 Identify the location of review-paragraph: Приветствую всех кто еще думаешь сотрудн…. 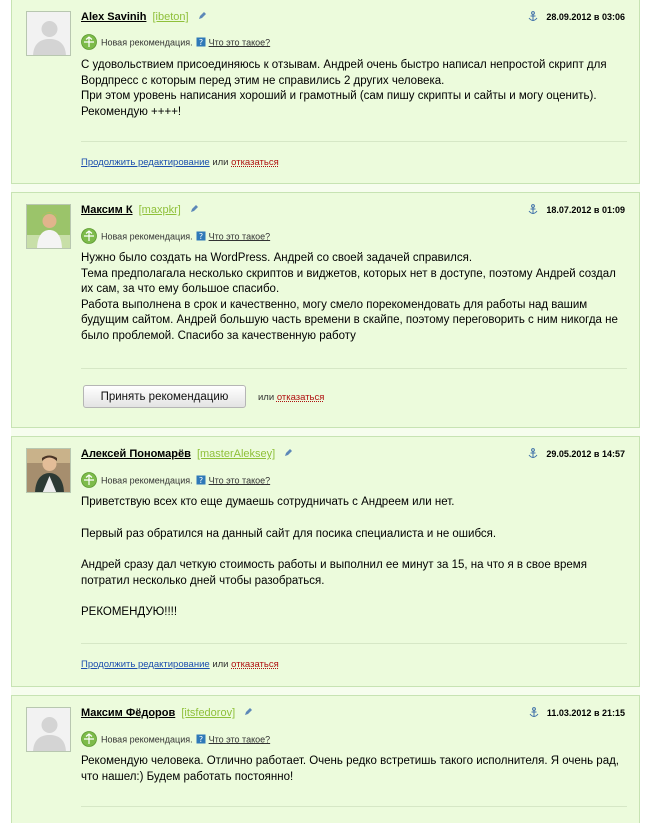
(268, 502).